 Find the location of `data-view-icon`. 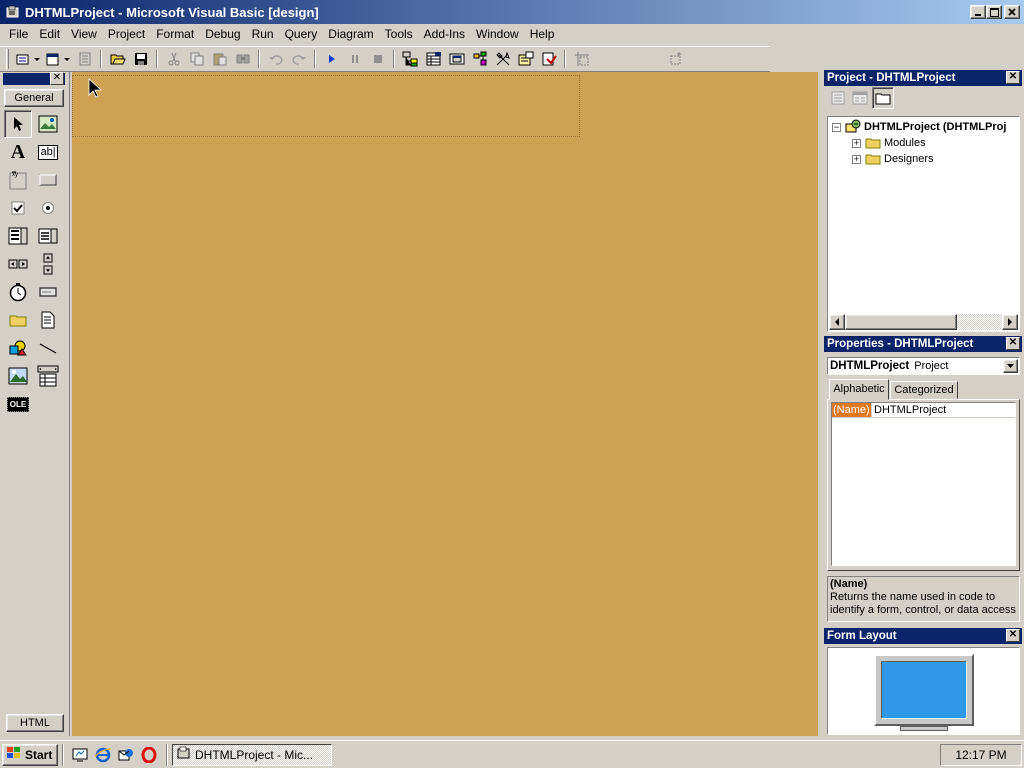

data-view-icon is located at coordinates (525, 59).